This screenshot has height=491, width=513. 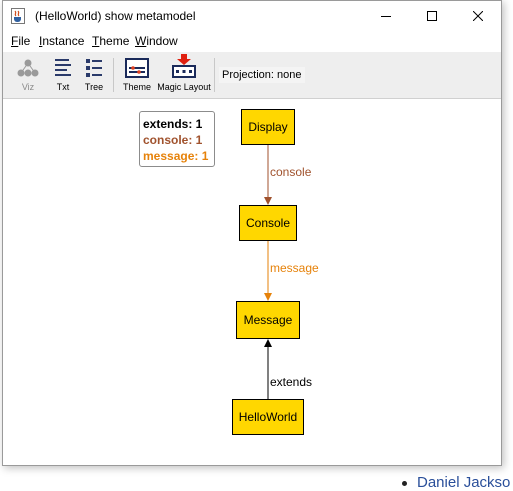 What do you see at coordinates (268, 320) in the screenshot?
I see `node-message: Message` at bounding box center [268, 320].